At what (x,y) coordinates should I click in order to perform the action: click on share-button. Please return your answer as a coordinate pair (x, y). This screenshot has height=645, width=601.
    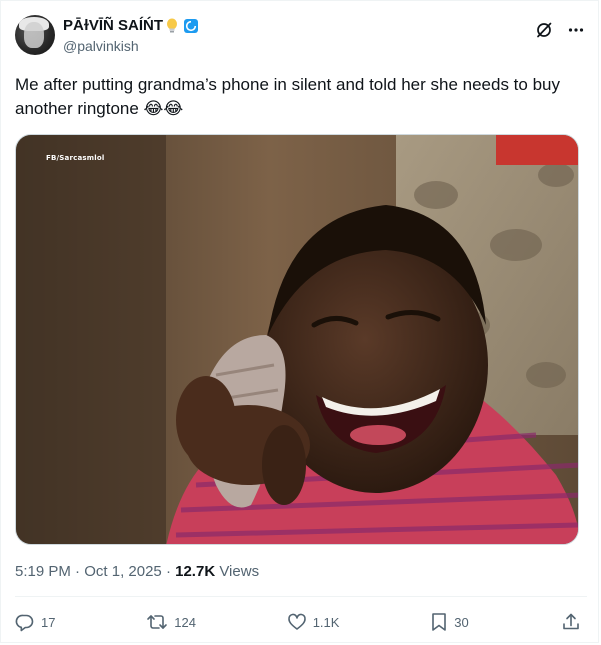
    Looking at the image, I should click on (571, 622).